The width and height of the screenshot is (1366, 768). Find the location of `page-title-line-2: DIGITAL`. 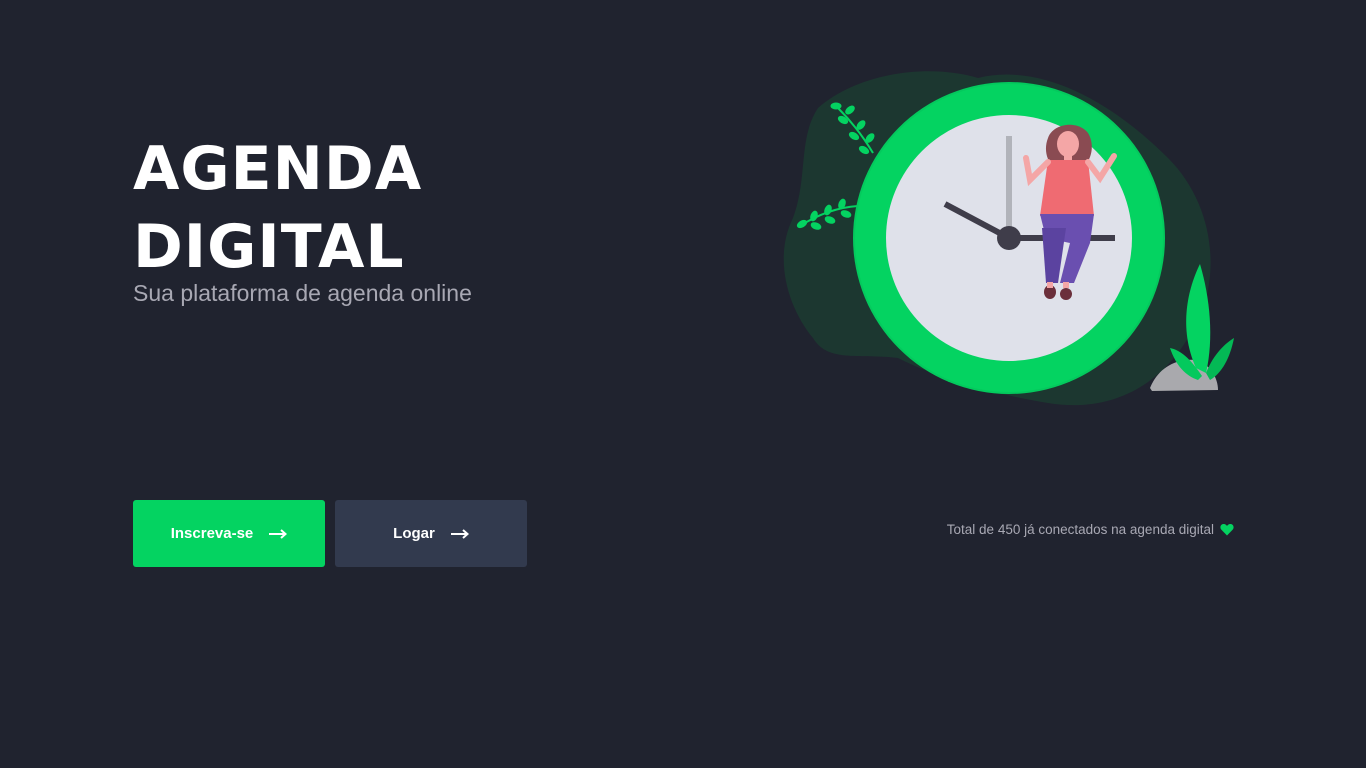

page-title-line-2: DIGITAL is located at coordinates (269, 247).